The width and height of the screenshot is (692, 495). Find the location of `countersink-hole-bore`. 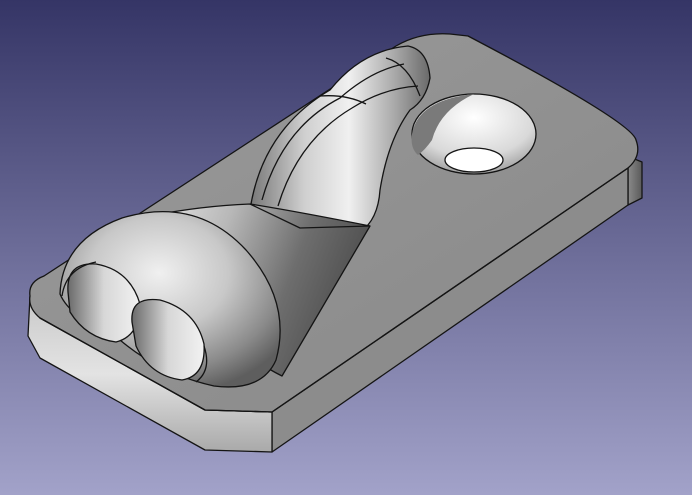

countersink-hole-bore is located at coordinates (474, 160).